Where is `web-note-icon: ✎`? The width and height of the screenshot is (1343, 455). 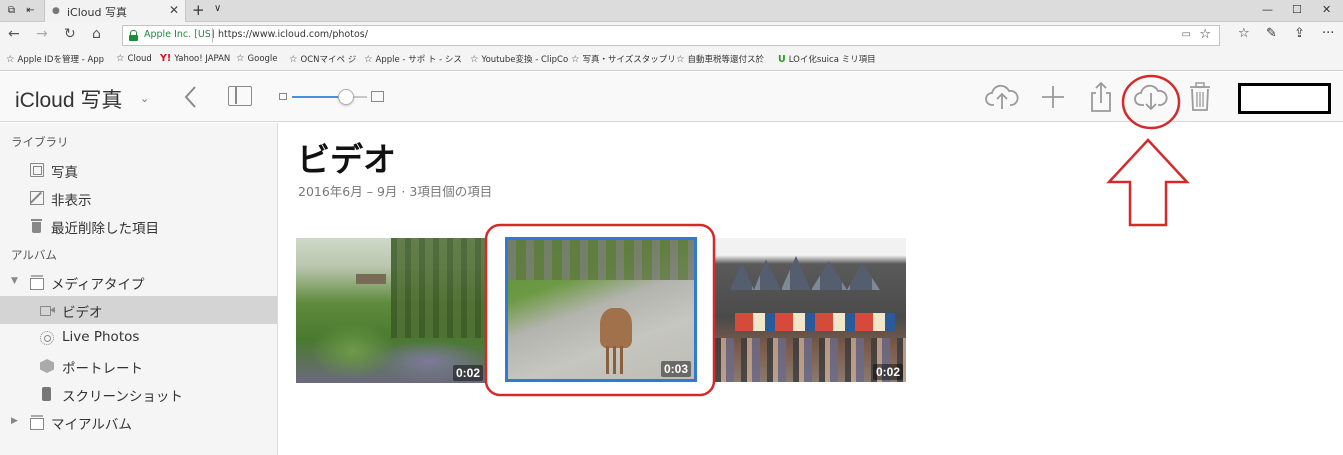
web-note-icon: ✎ is located at coordinates (1271, 33).